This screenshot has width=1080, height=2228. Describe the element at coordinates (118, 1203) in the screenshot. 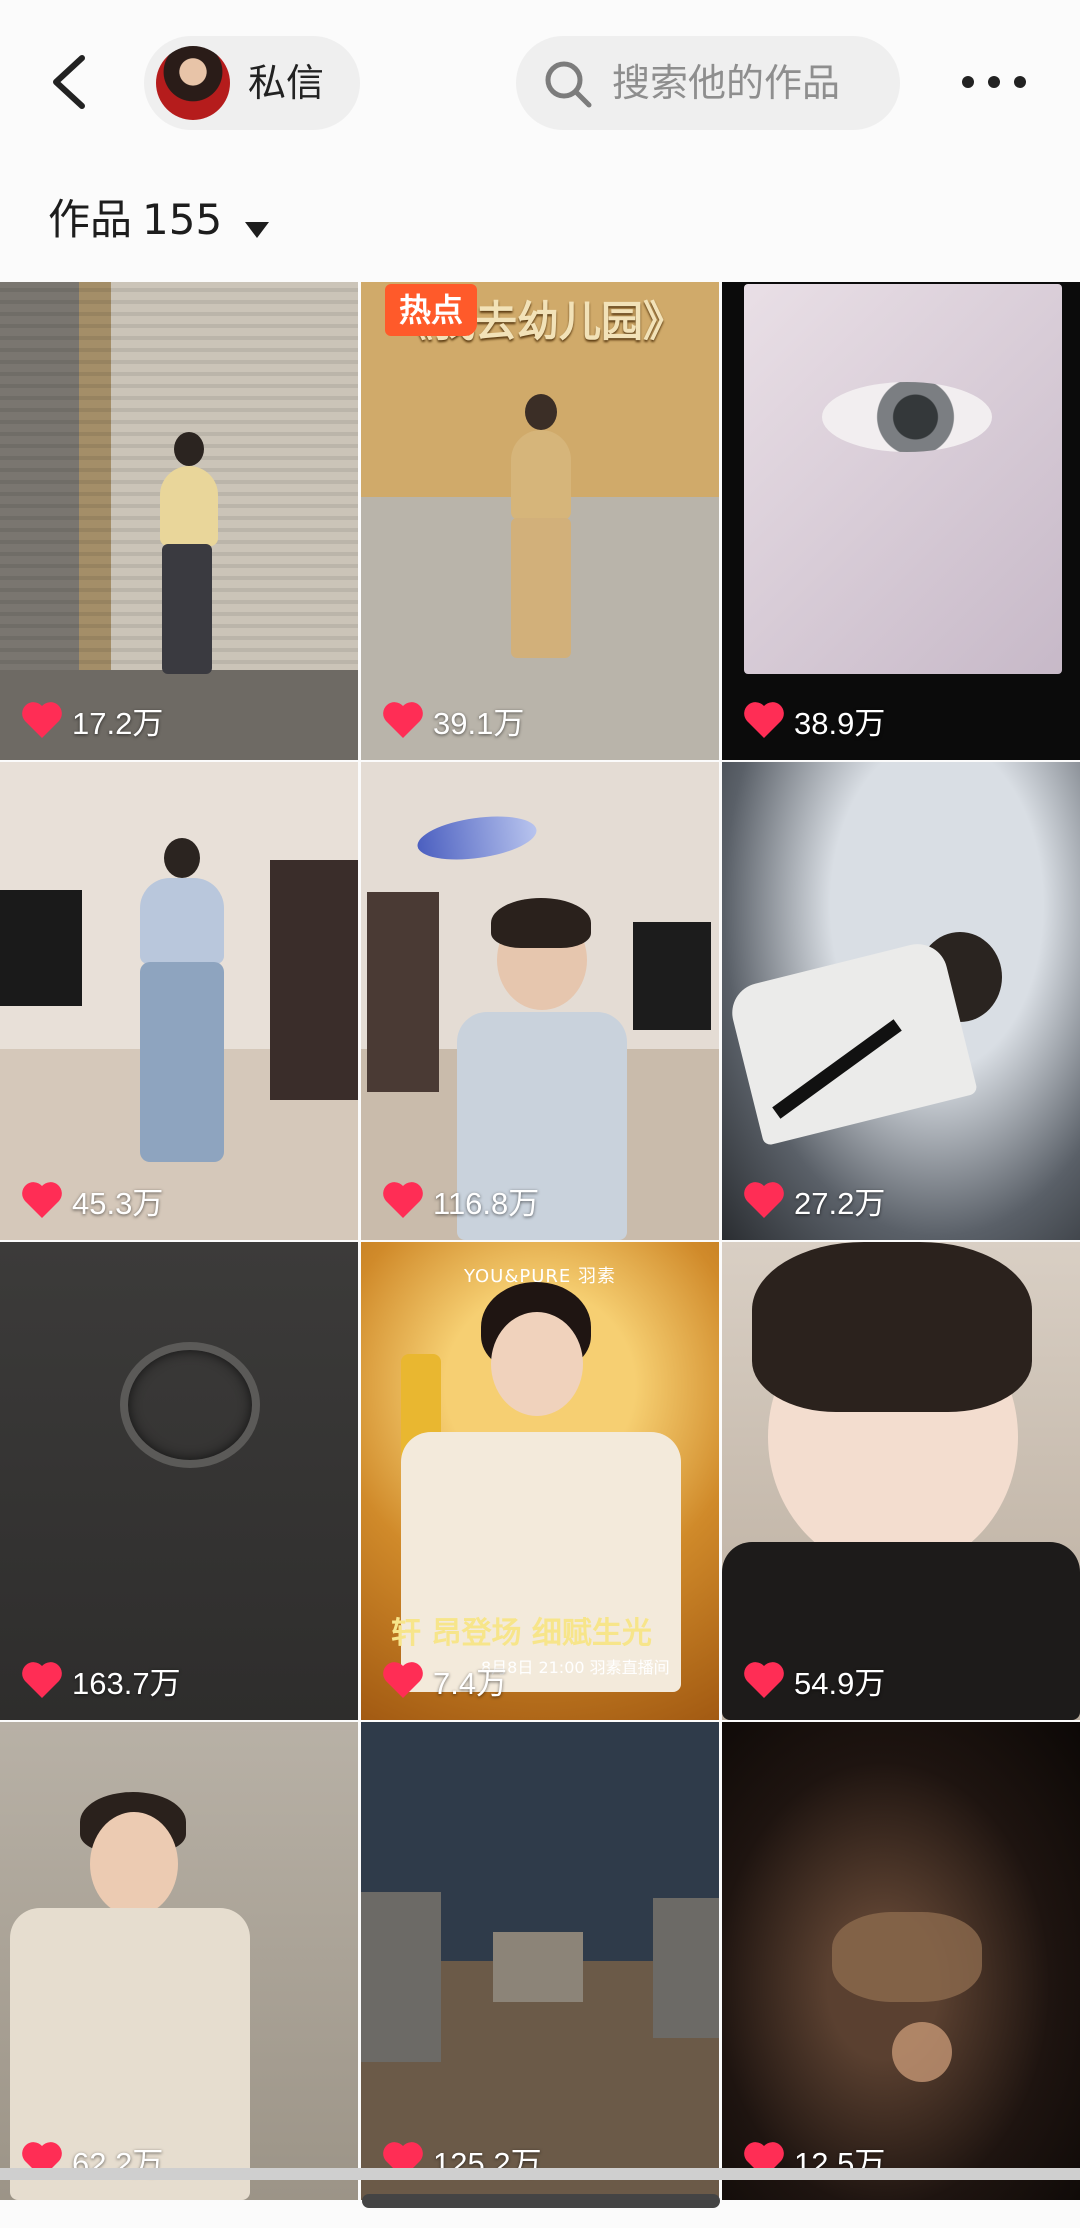

I see `like-count-text: 45.3万` at that location.